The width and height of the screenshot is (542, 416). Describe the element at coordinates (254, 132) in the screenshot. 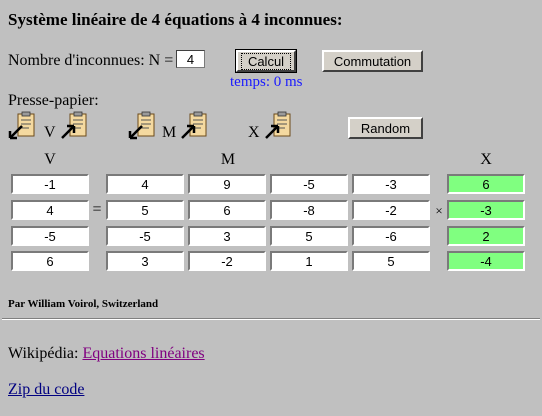

I see `clipboard-x-letter: X` at that location.